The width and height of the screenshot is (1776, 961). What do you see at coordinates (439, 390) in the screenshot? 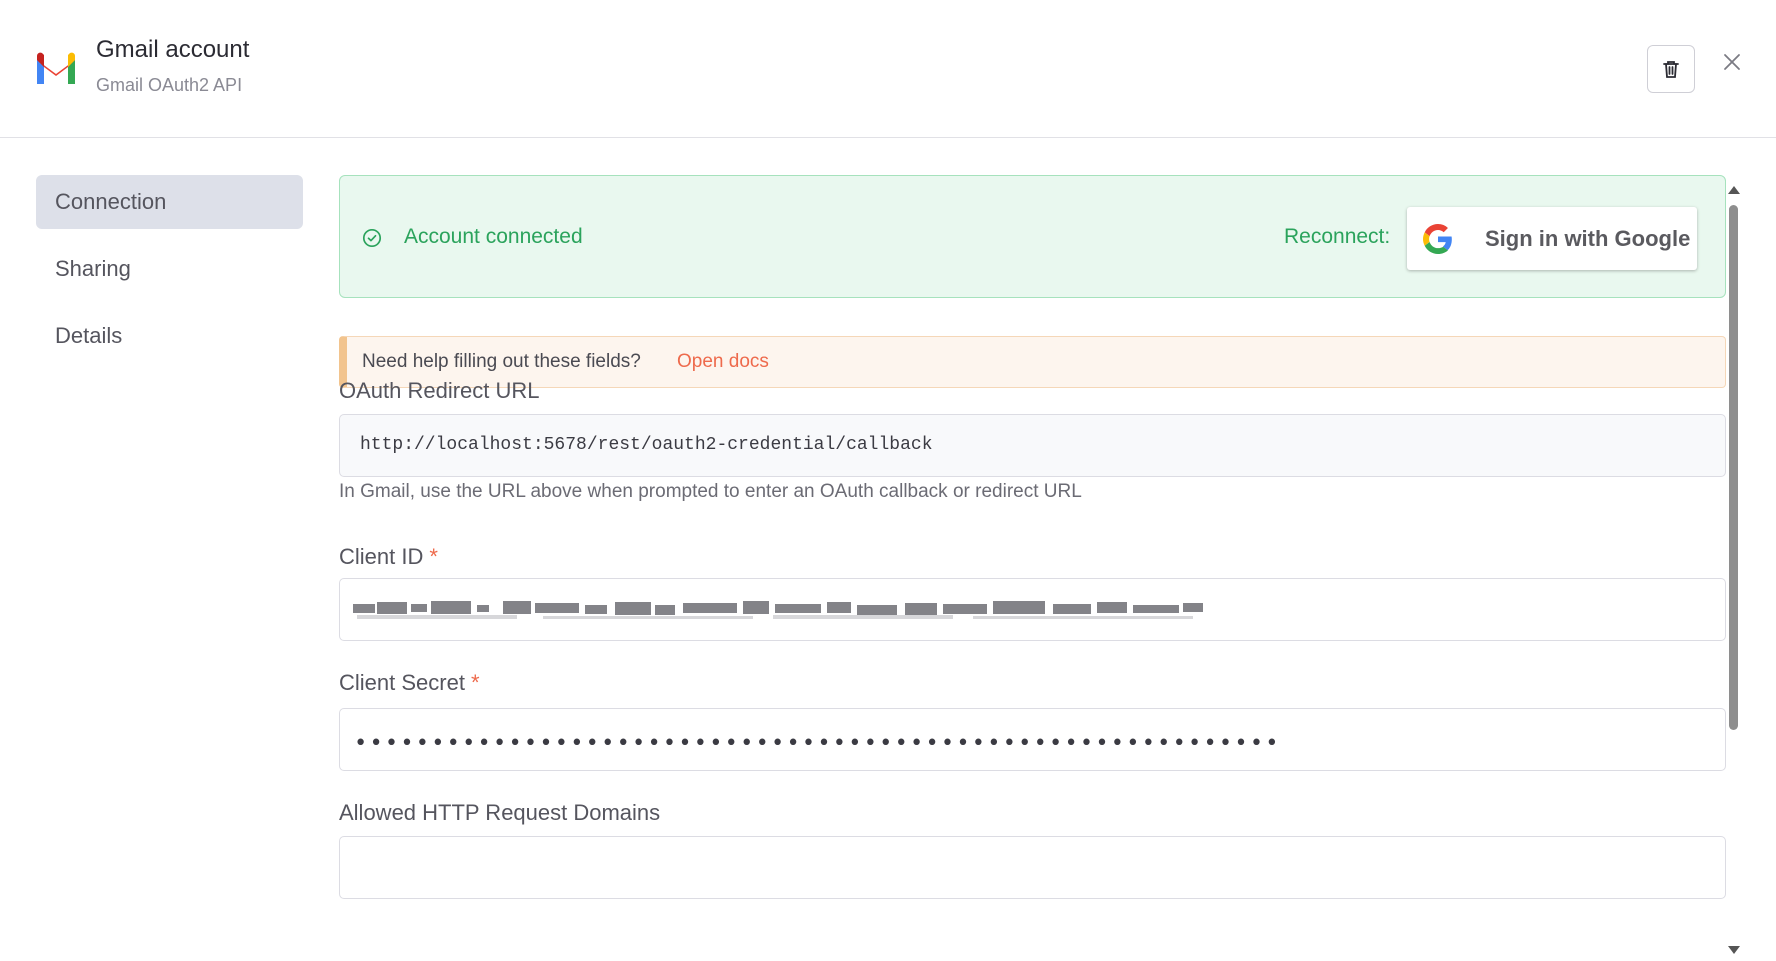
I see `redirect-url-label: OAuth Redirect URL` at bounding box center [439, 390].